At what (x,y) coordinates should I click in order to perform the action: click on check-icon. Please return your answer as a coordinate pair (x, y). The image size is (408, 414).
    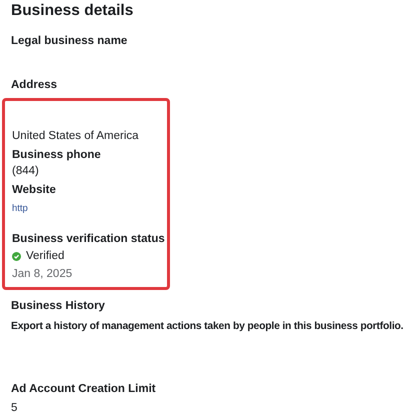
    Looking at the image, I should click on (16, 256).